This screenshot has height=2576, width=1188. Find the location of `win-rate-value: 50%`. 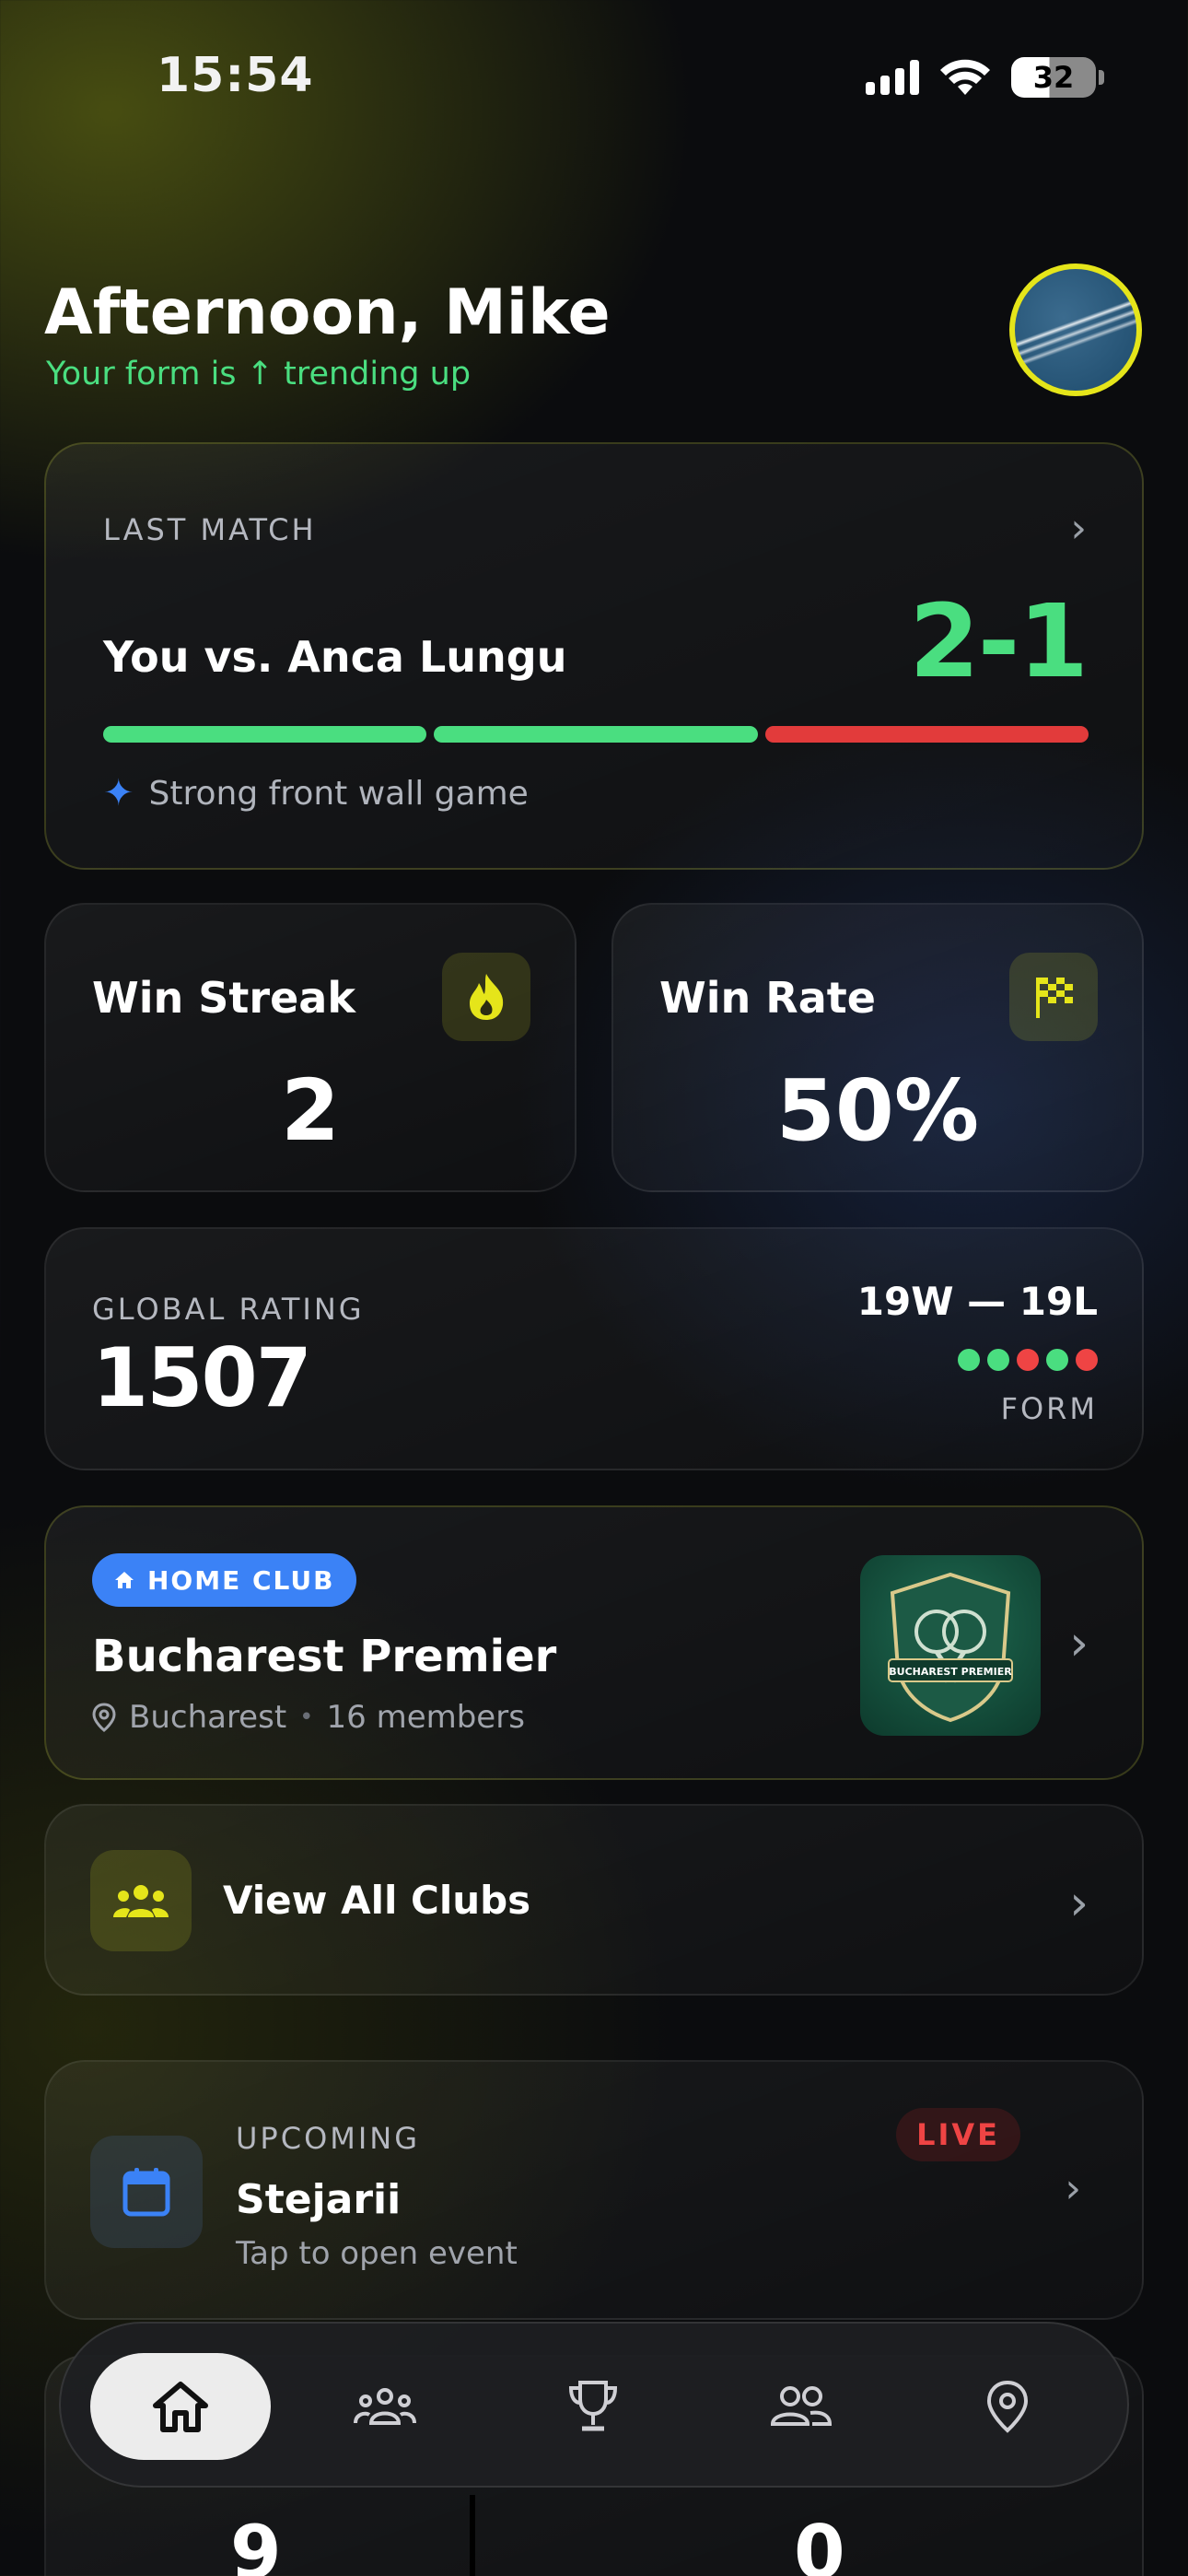

win-rate-value: 50% is located at coordinates (877, 1110).